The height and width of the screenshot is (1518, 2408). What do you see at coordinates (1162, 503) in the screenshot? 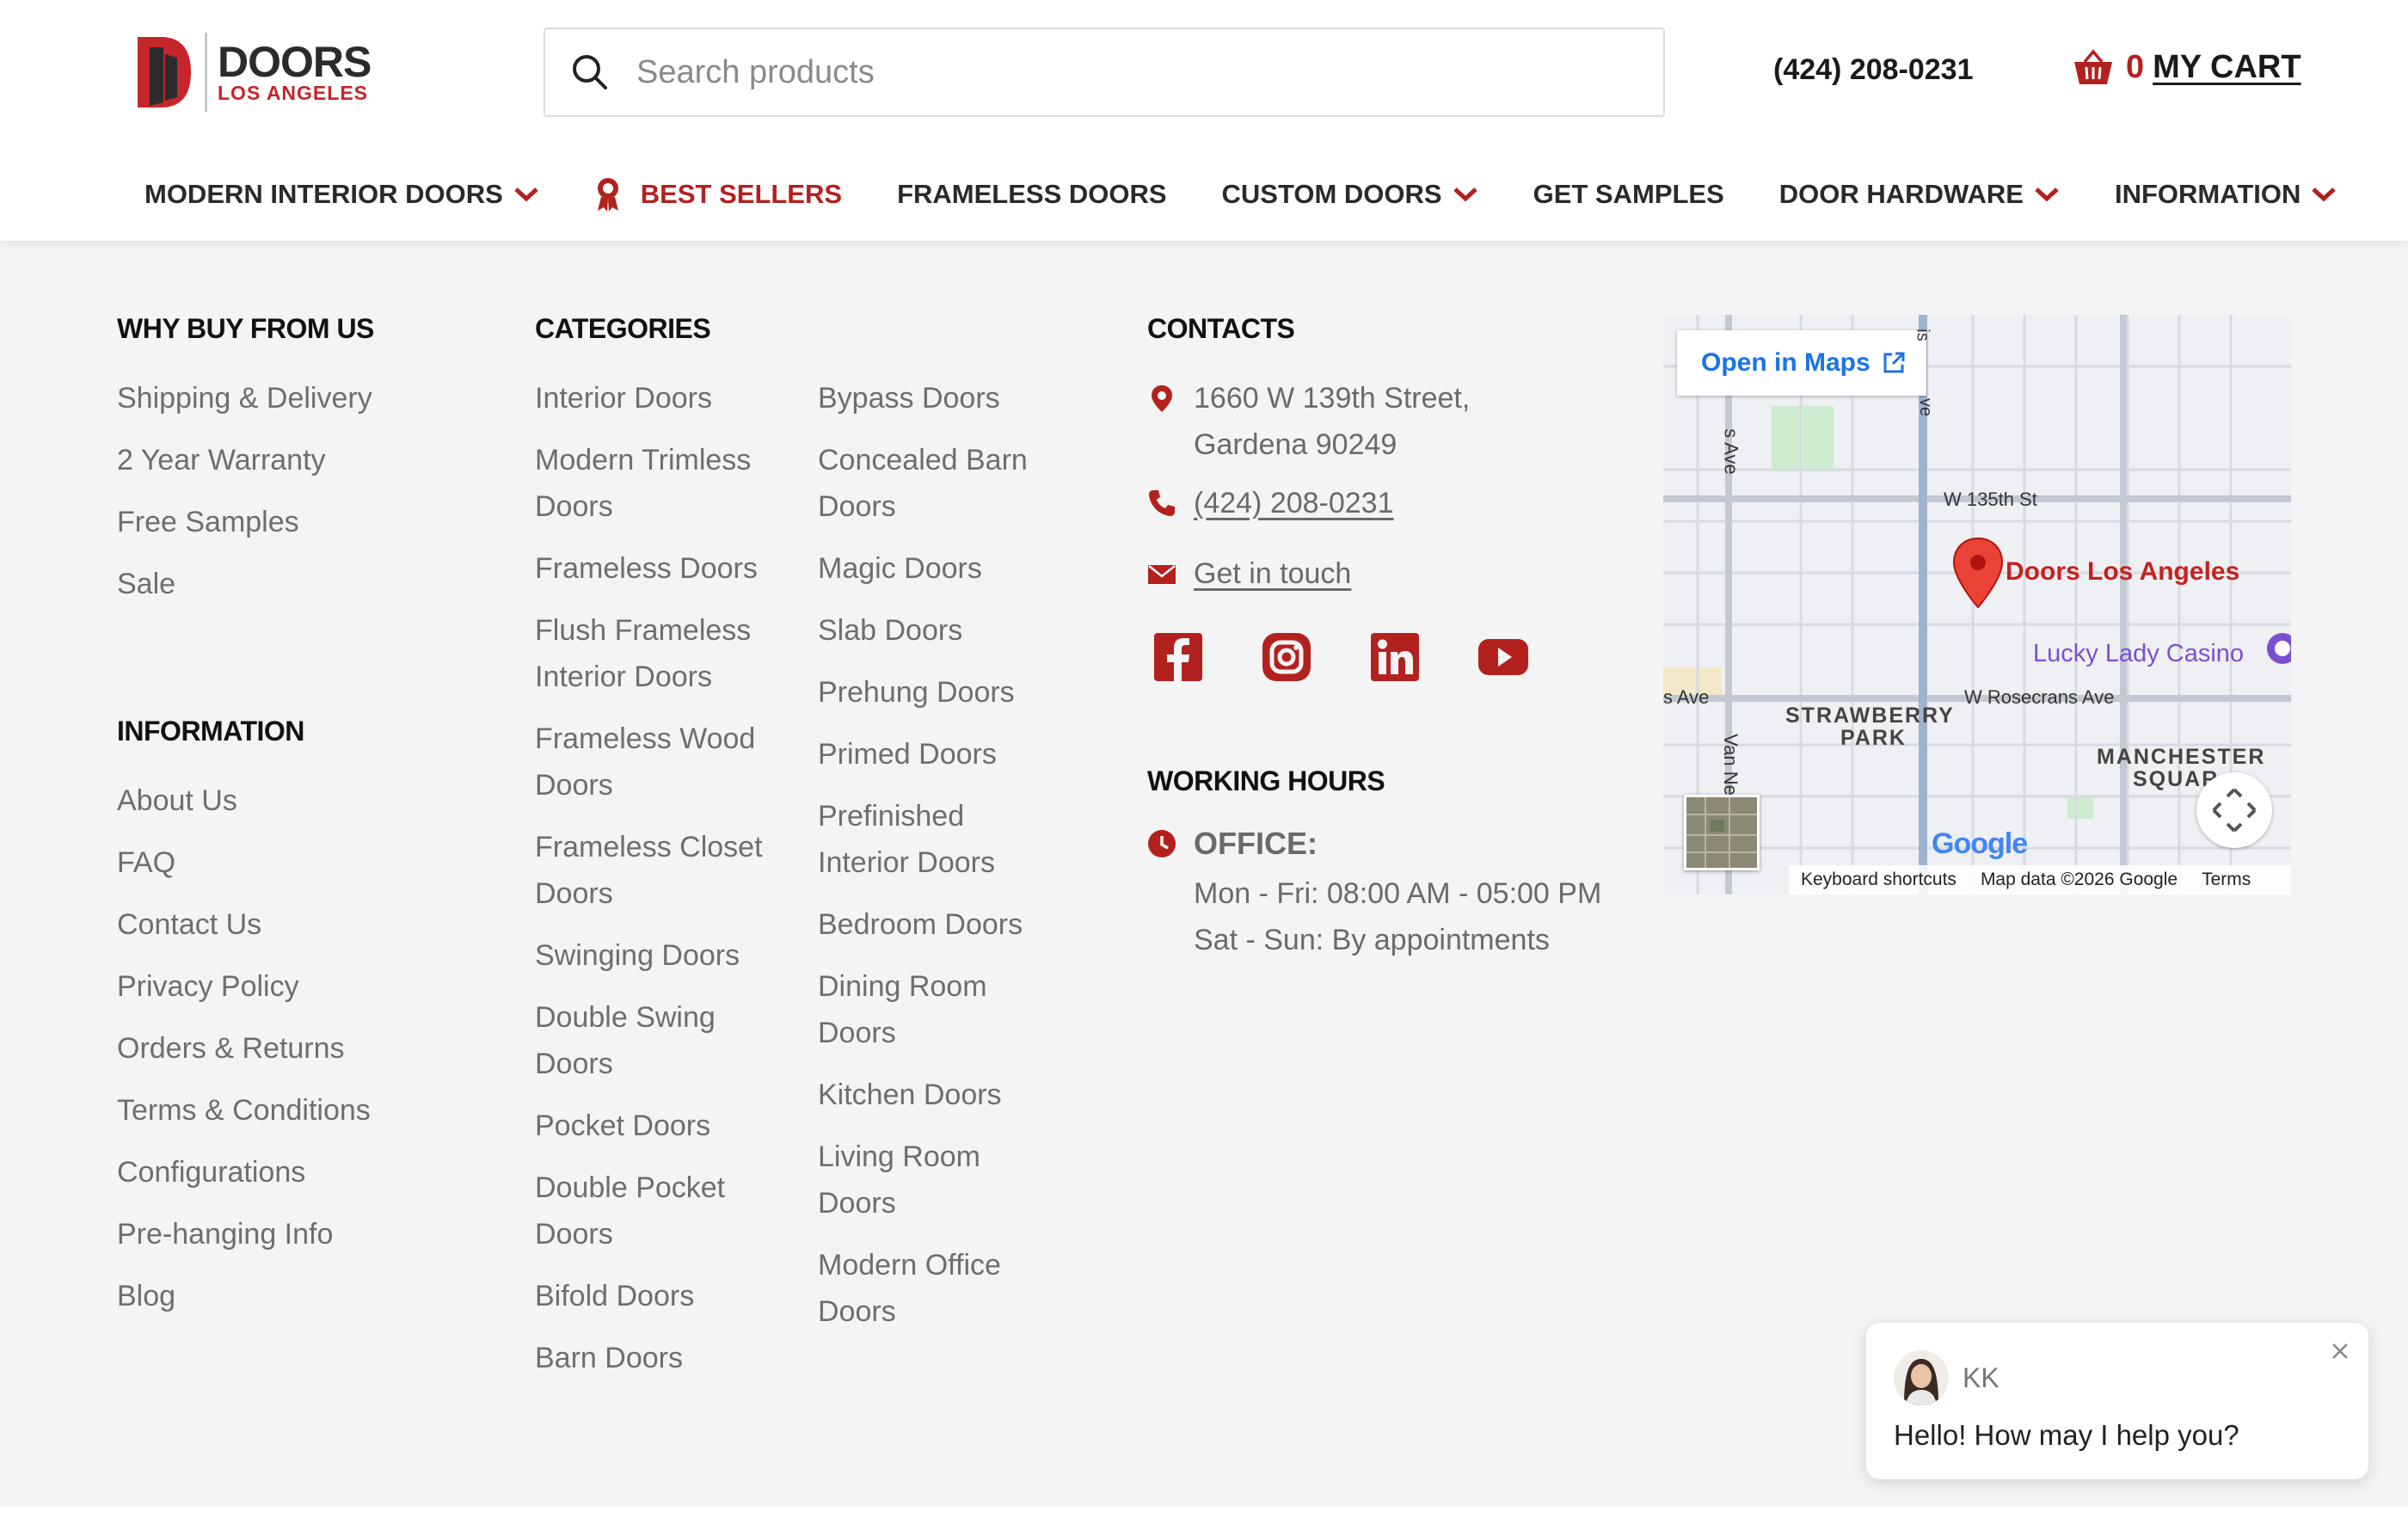
I see `phone-icon` at bounding box center [1162, 503].